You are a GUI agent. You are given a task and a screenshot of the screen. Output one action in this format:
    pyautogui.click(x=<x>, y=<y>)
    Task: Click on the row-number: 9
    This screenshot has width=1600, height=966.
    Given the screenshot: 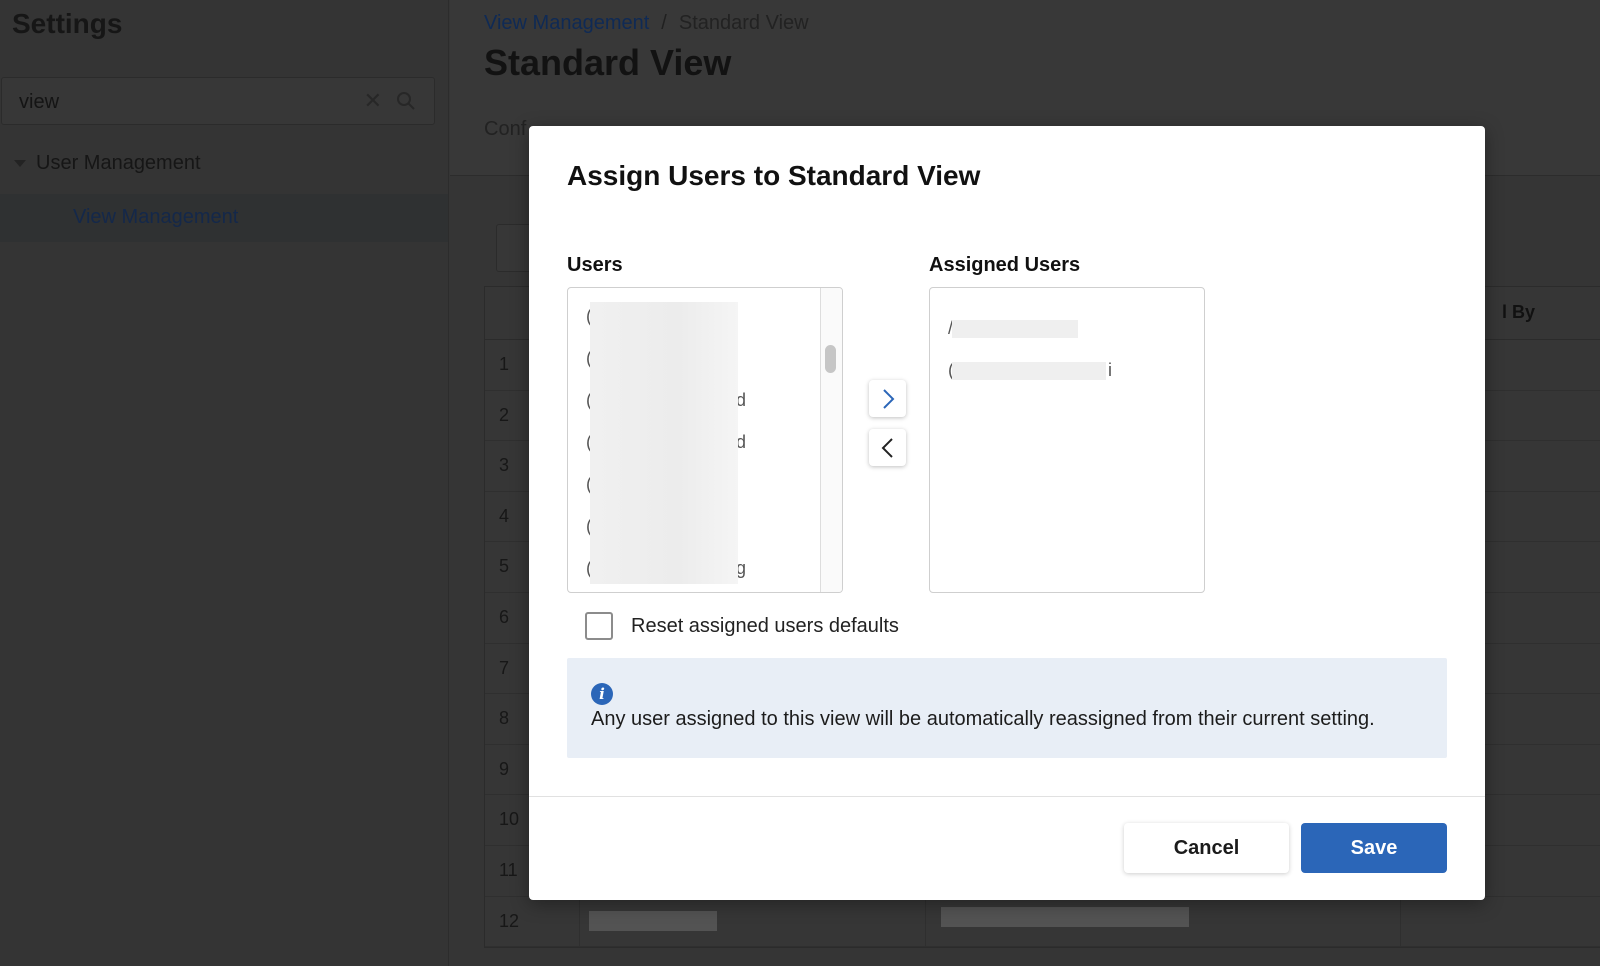 What is the action you would take?
    pyautogui.click(x=504, y=768)
    